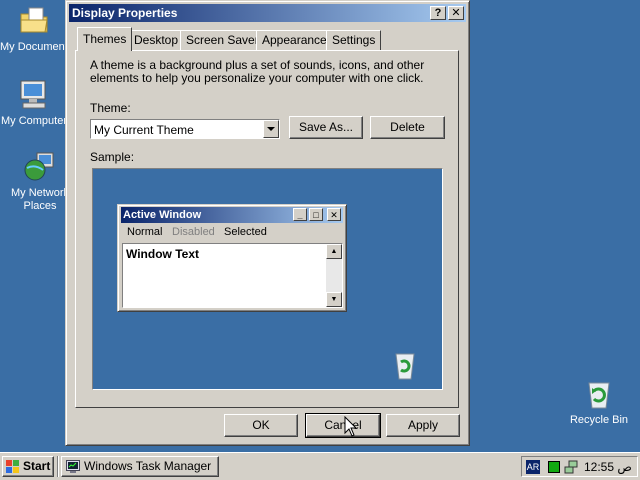 The height and width of the screenshot is (480, 640). I want to click on language-indicator: AR, so click(533, 467).